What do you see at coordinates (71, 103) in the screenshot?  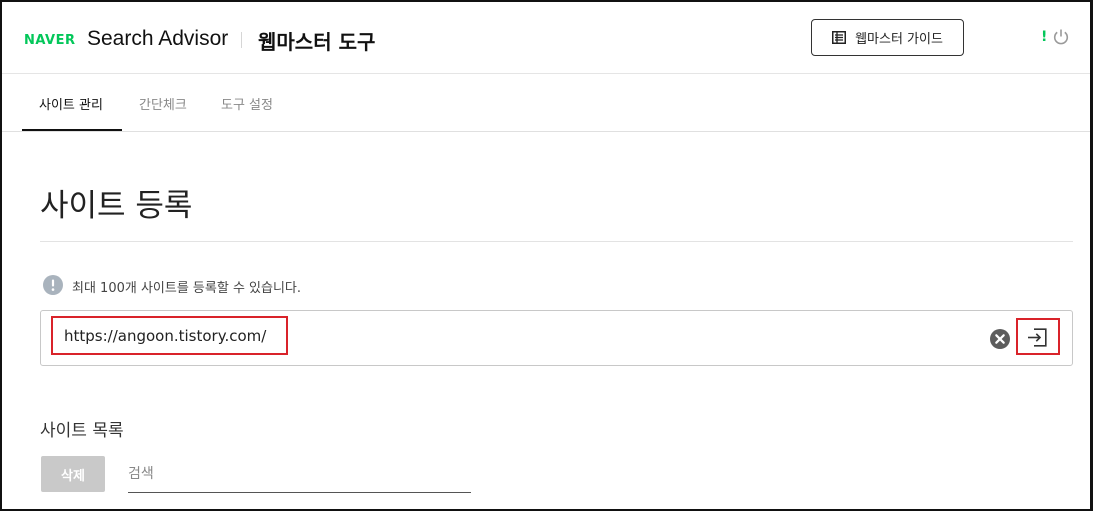 I see `tab-site-management: 사이트 관리` at bounding box center [71, 103].